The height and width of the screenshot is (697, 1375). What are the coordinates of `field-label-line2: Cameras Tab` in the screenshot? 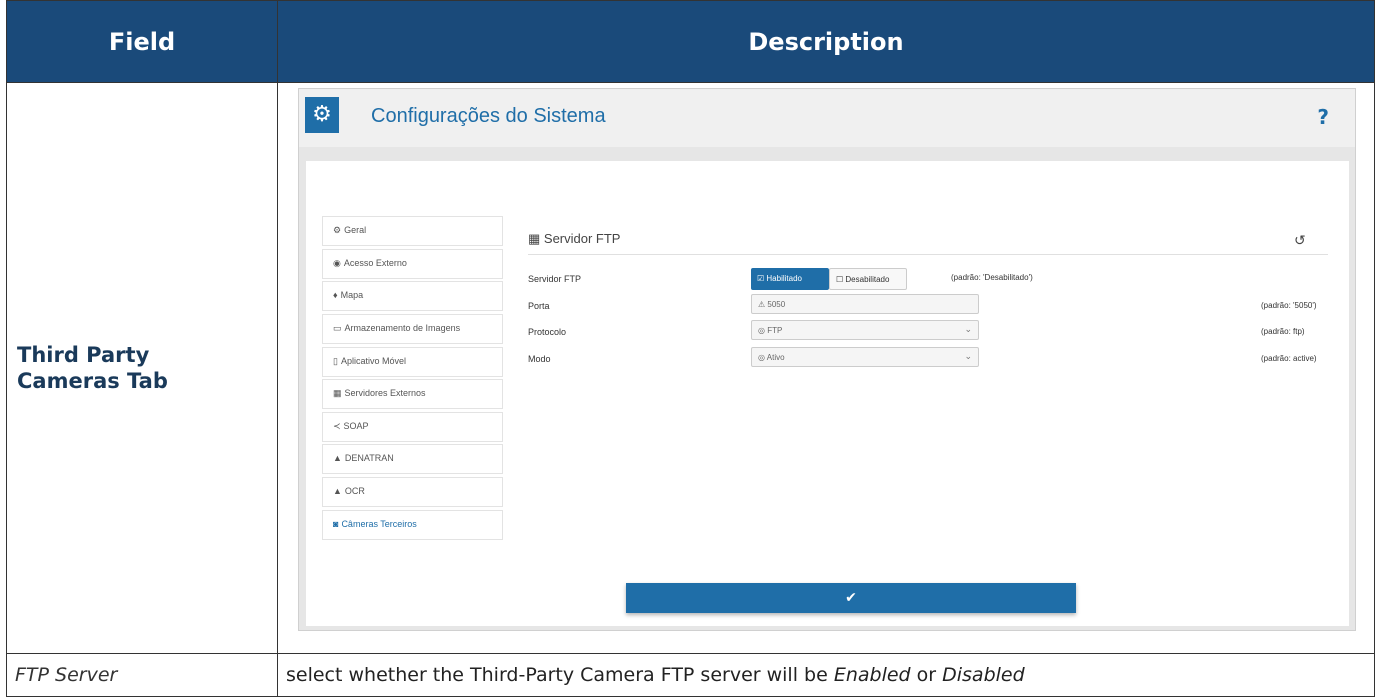 It's located at (92, 381).